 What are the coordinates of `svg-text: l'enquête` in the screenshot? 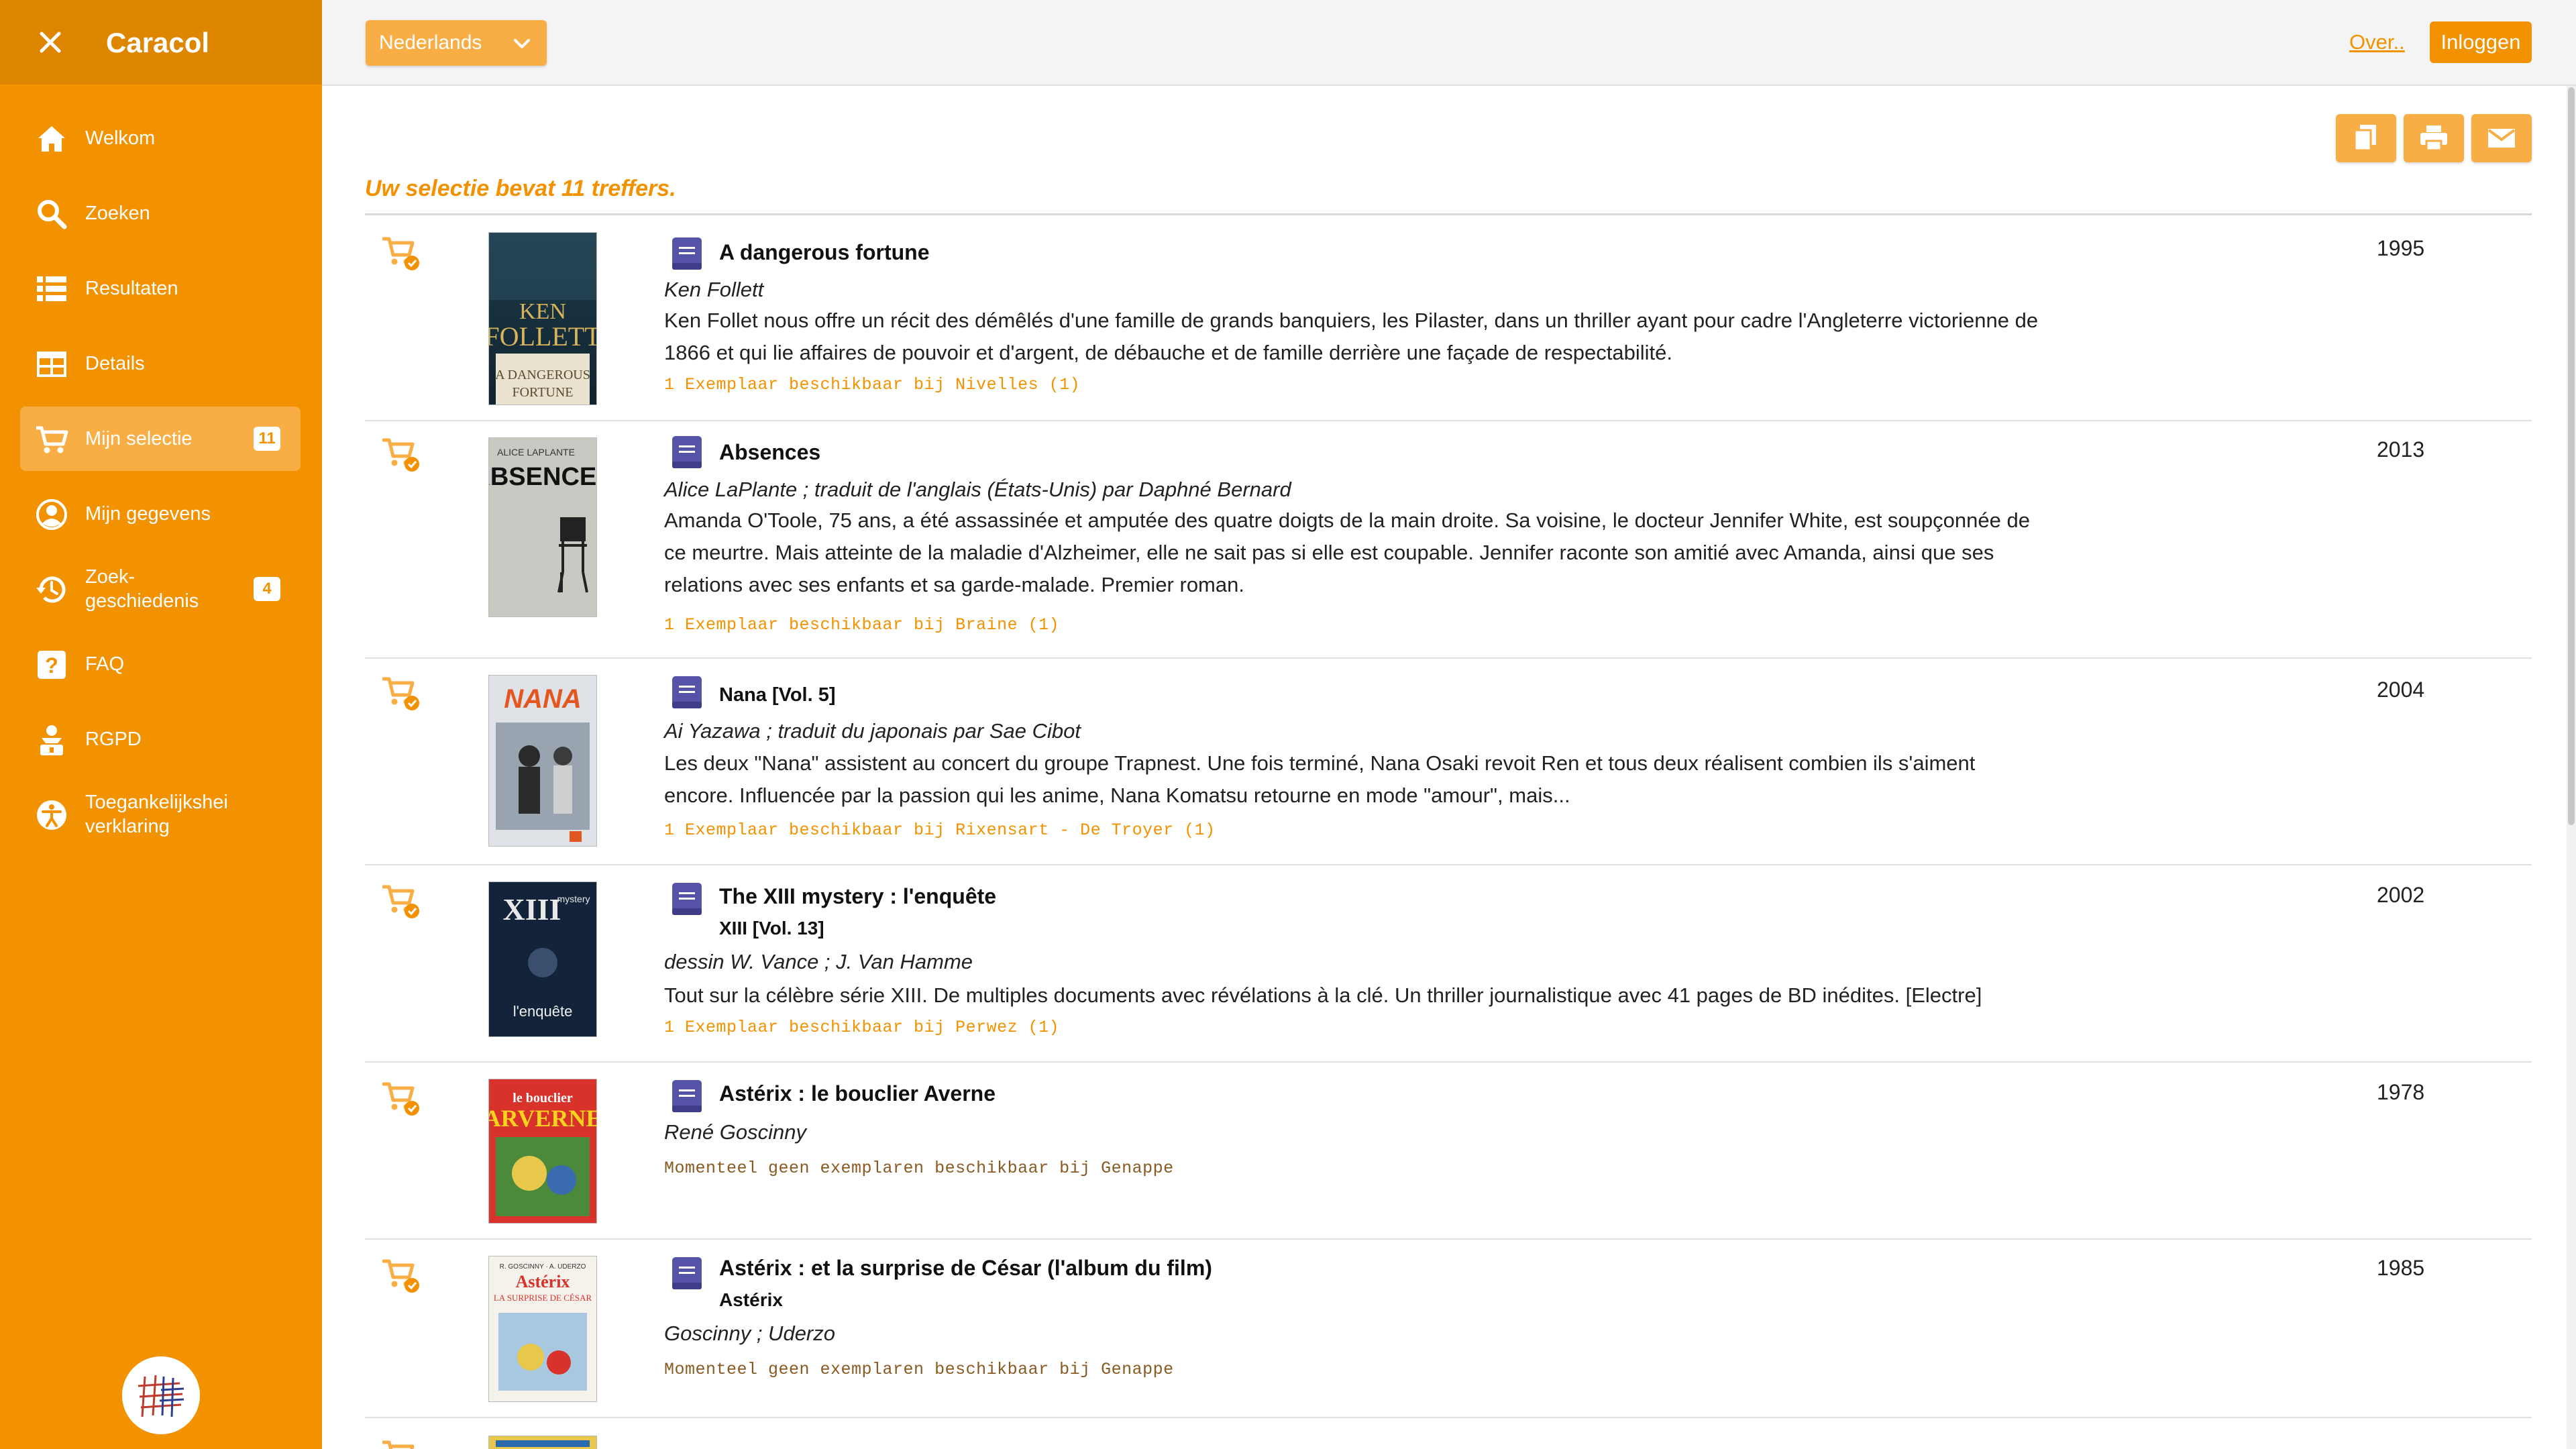 It's located at (543, 1011).